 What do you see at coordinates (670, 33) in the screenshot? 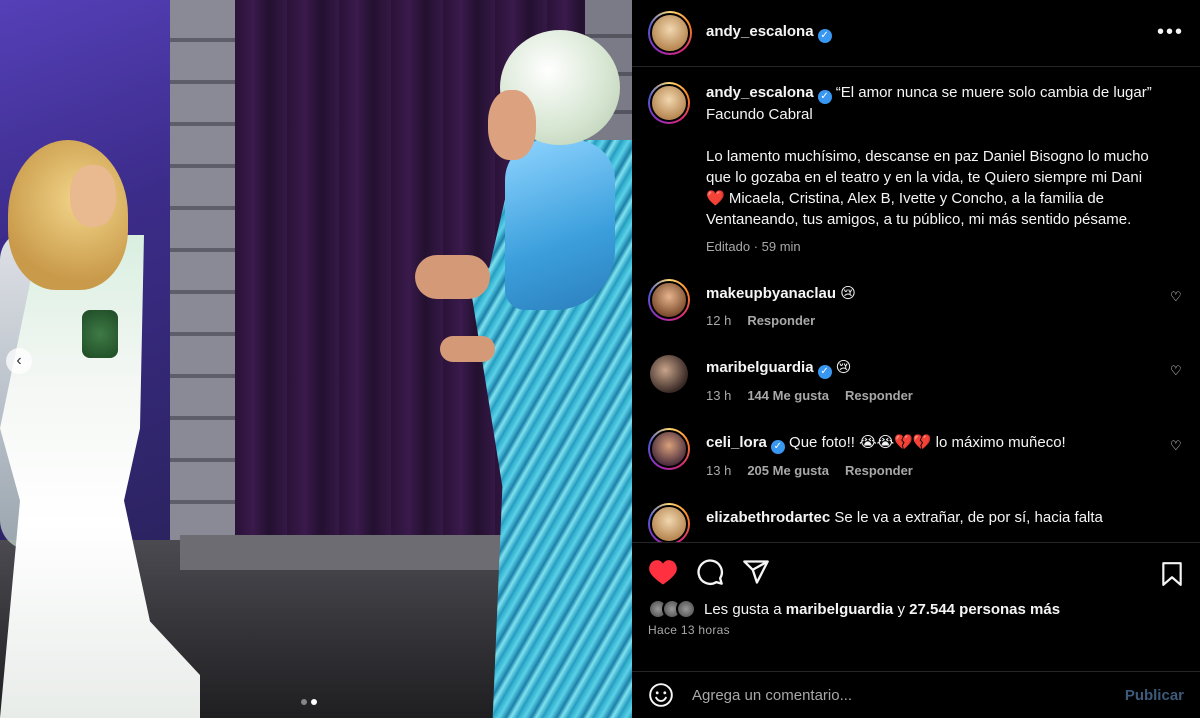
I see `author-avatar` at bounding box center [670, 33].